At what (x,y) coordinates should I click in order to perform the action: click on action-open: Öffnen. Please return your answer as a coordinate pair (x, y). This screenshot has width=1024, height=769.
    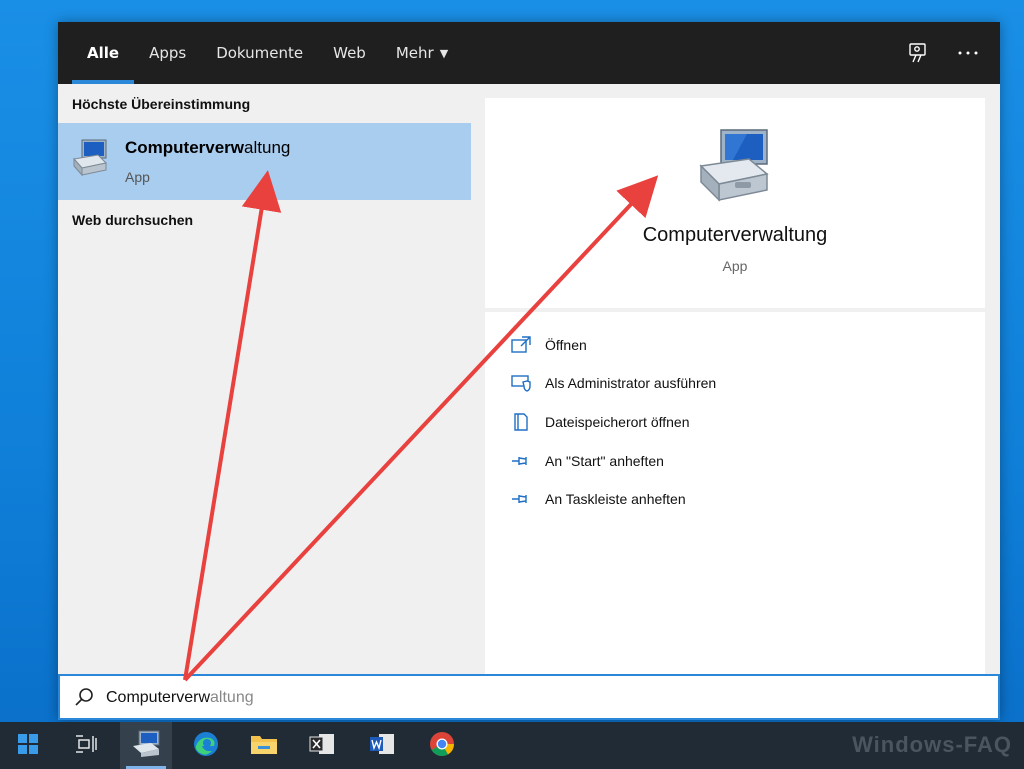
    Looking at the image, I should click on (549, 345).